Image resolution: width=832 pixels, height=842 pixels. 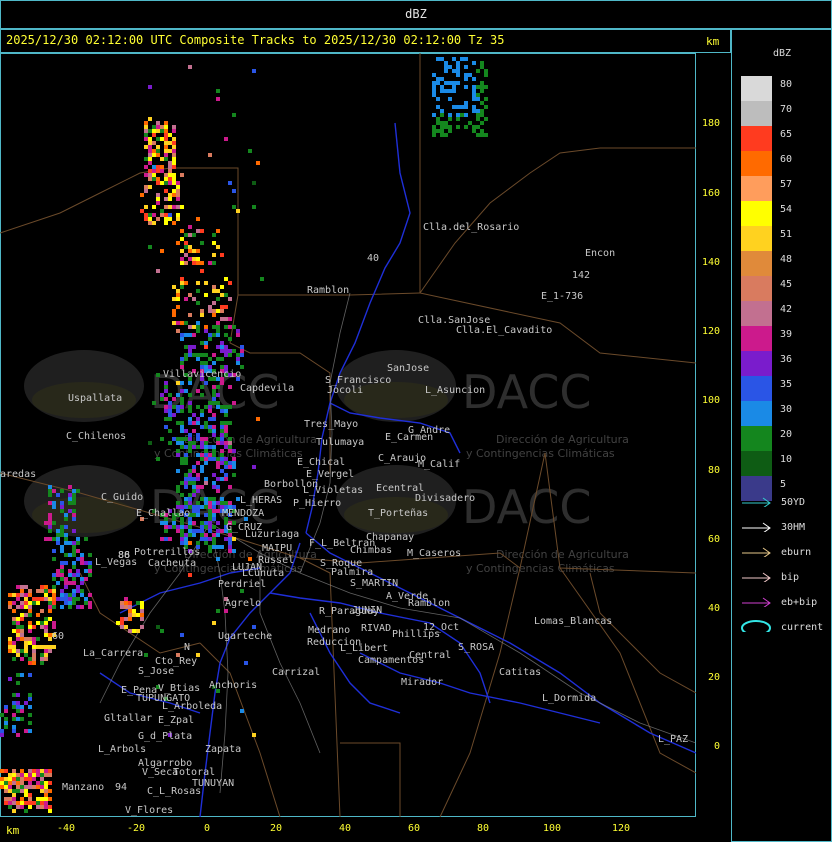 I want to click on x-tick-label: 120, so click(x=621, y=828).